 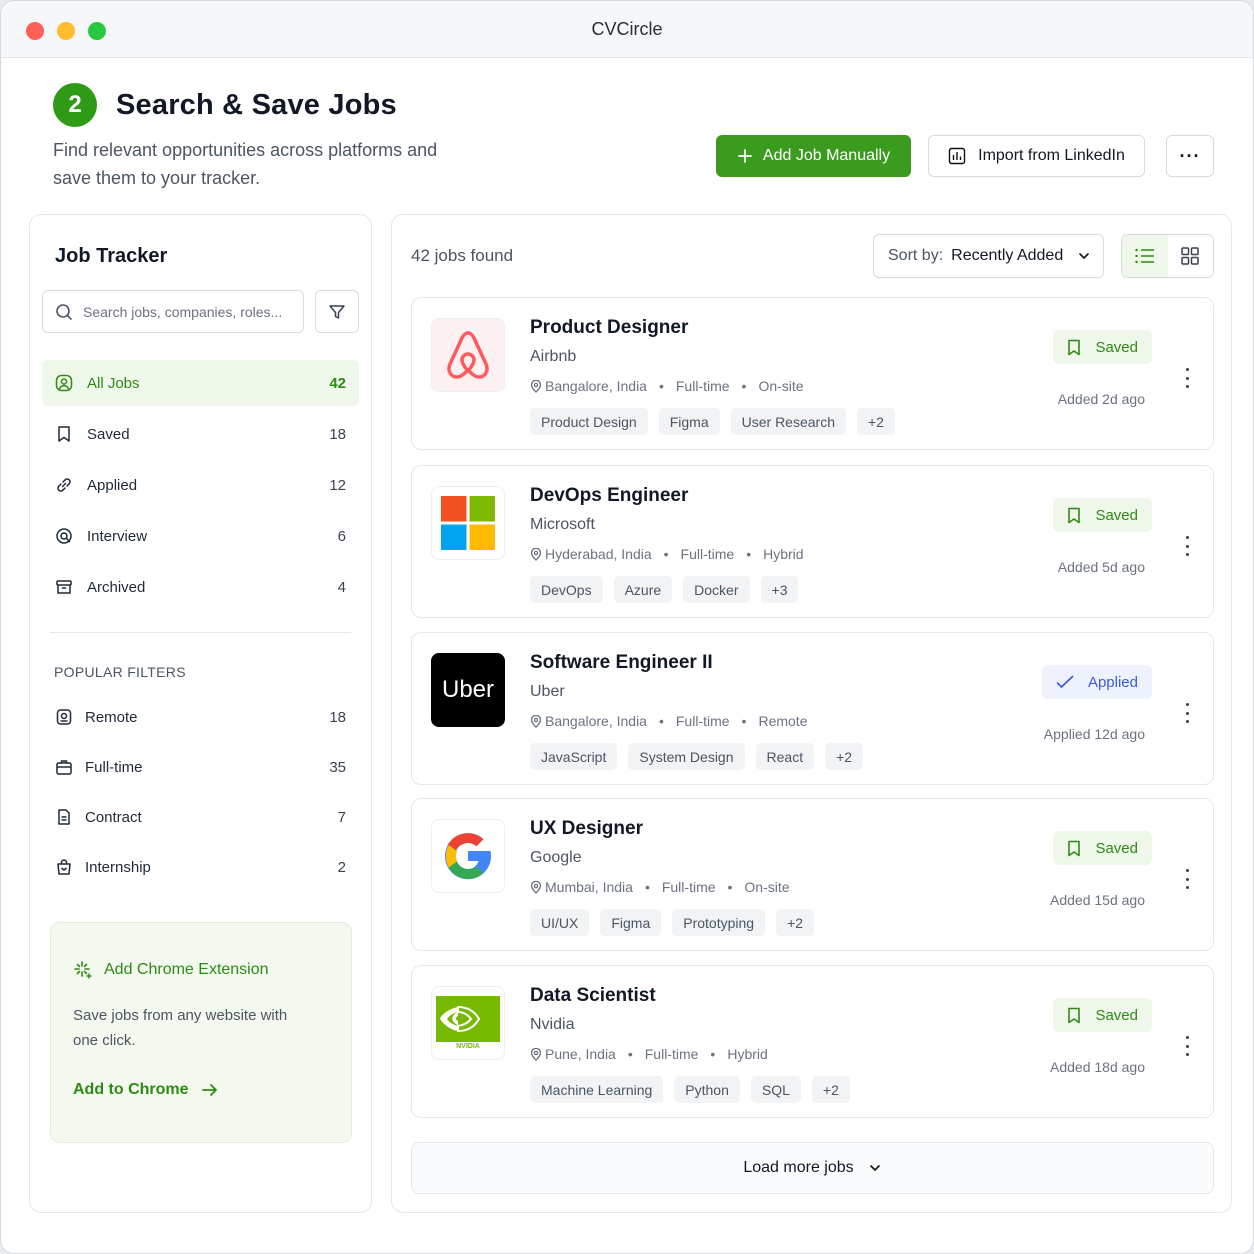 What do you see at coordinates (200, 536) in the screenshot?
I see `nav-item-interview: Interview 6` at bounding box center [200, 536].